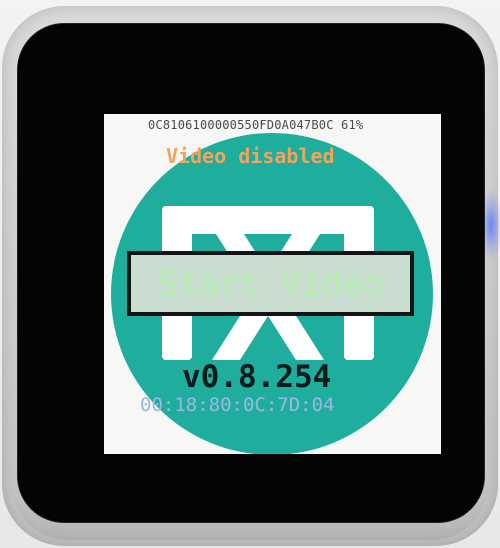  I want to click on mac-address-text: 00:18:80:0C:7D:04, so click(237, 405).